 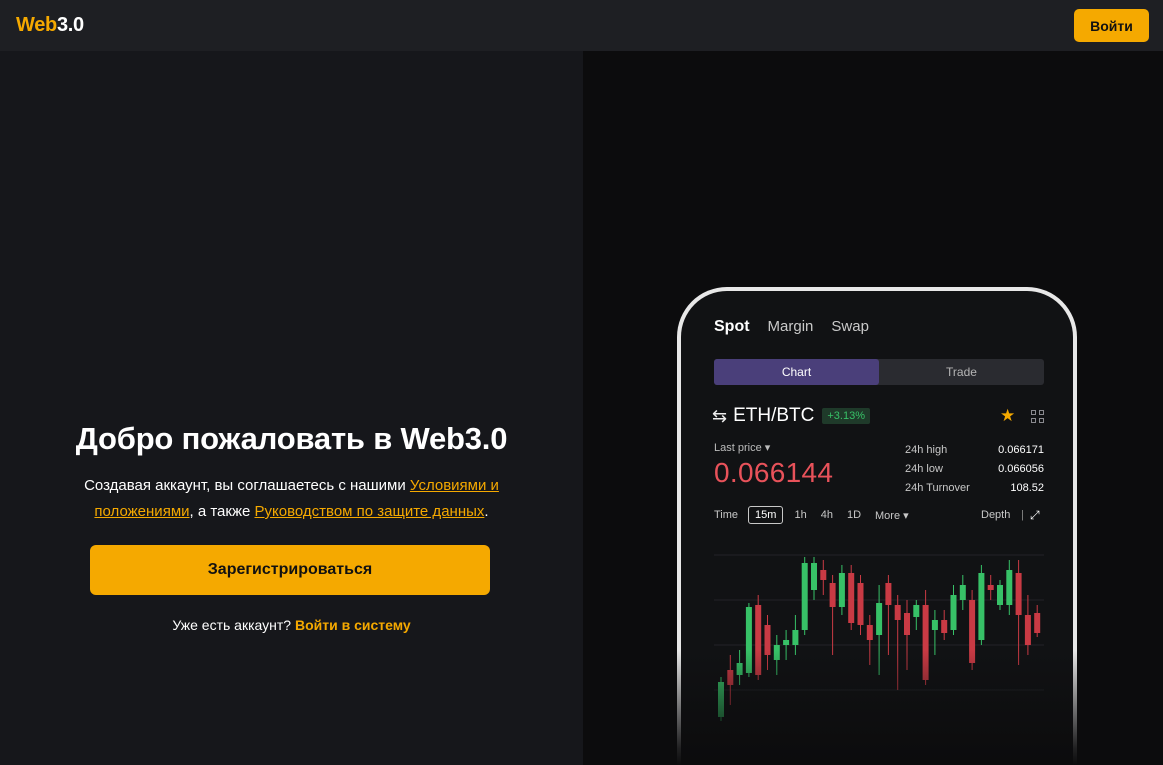 What do you see at coordinates (974, 449) in the screenshot?
I see `stat-row: 24h high 0.066171` at bounding box center [974, 449].